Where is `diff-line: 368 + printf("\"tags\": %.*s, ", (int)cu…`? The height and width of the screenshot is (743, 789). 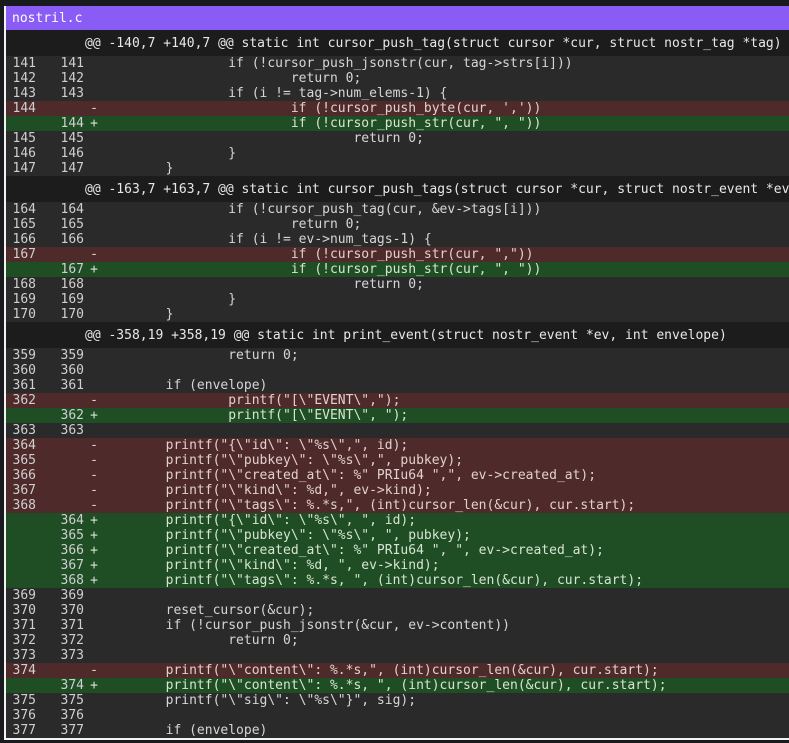 diff-line: 368 + printf("\"tags\": %.*s, ", (int)cu… is located at coordinates (397, 580).